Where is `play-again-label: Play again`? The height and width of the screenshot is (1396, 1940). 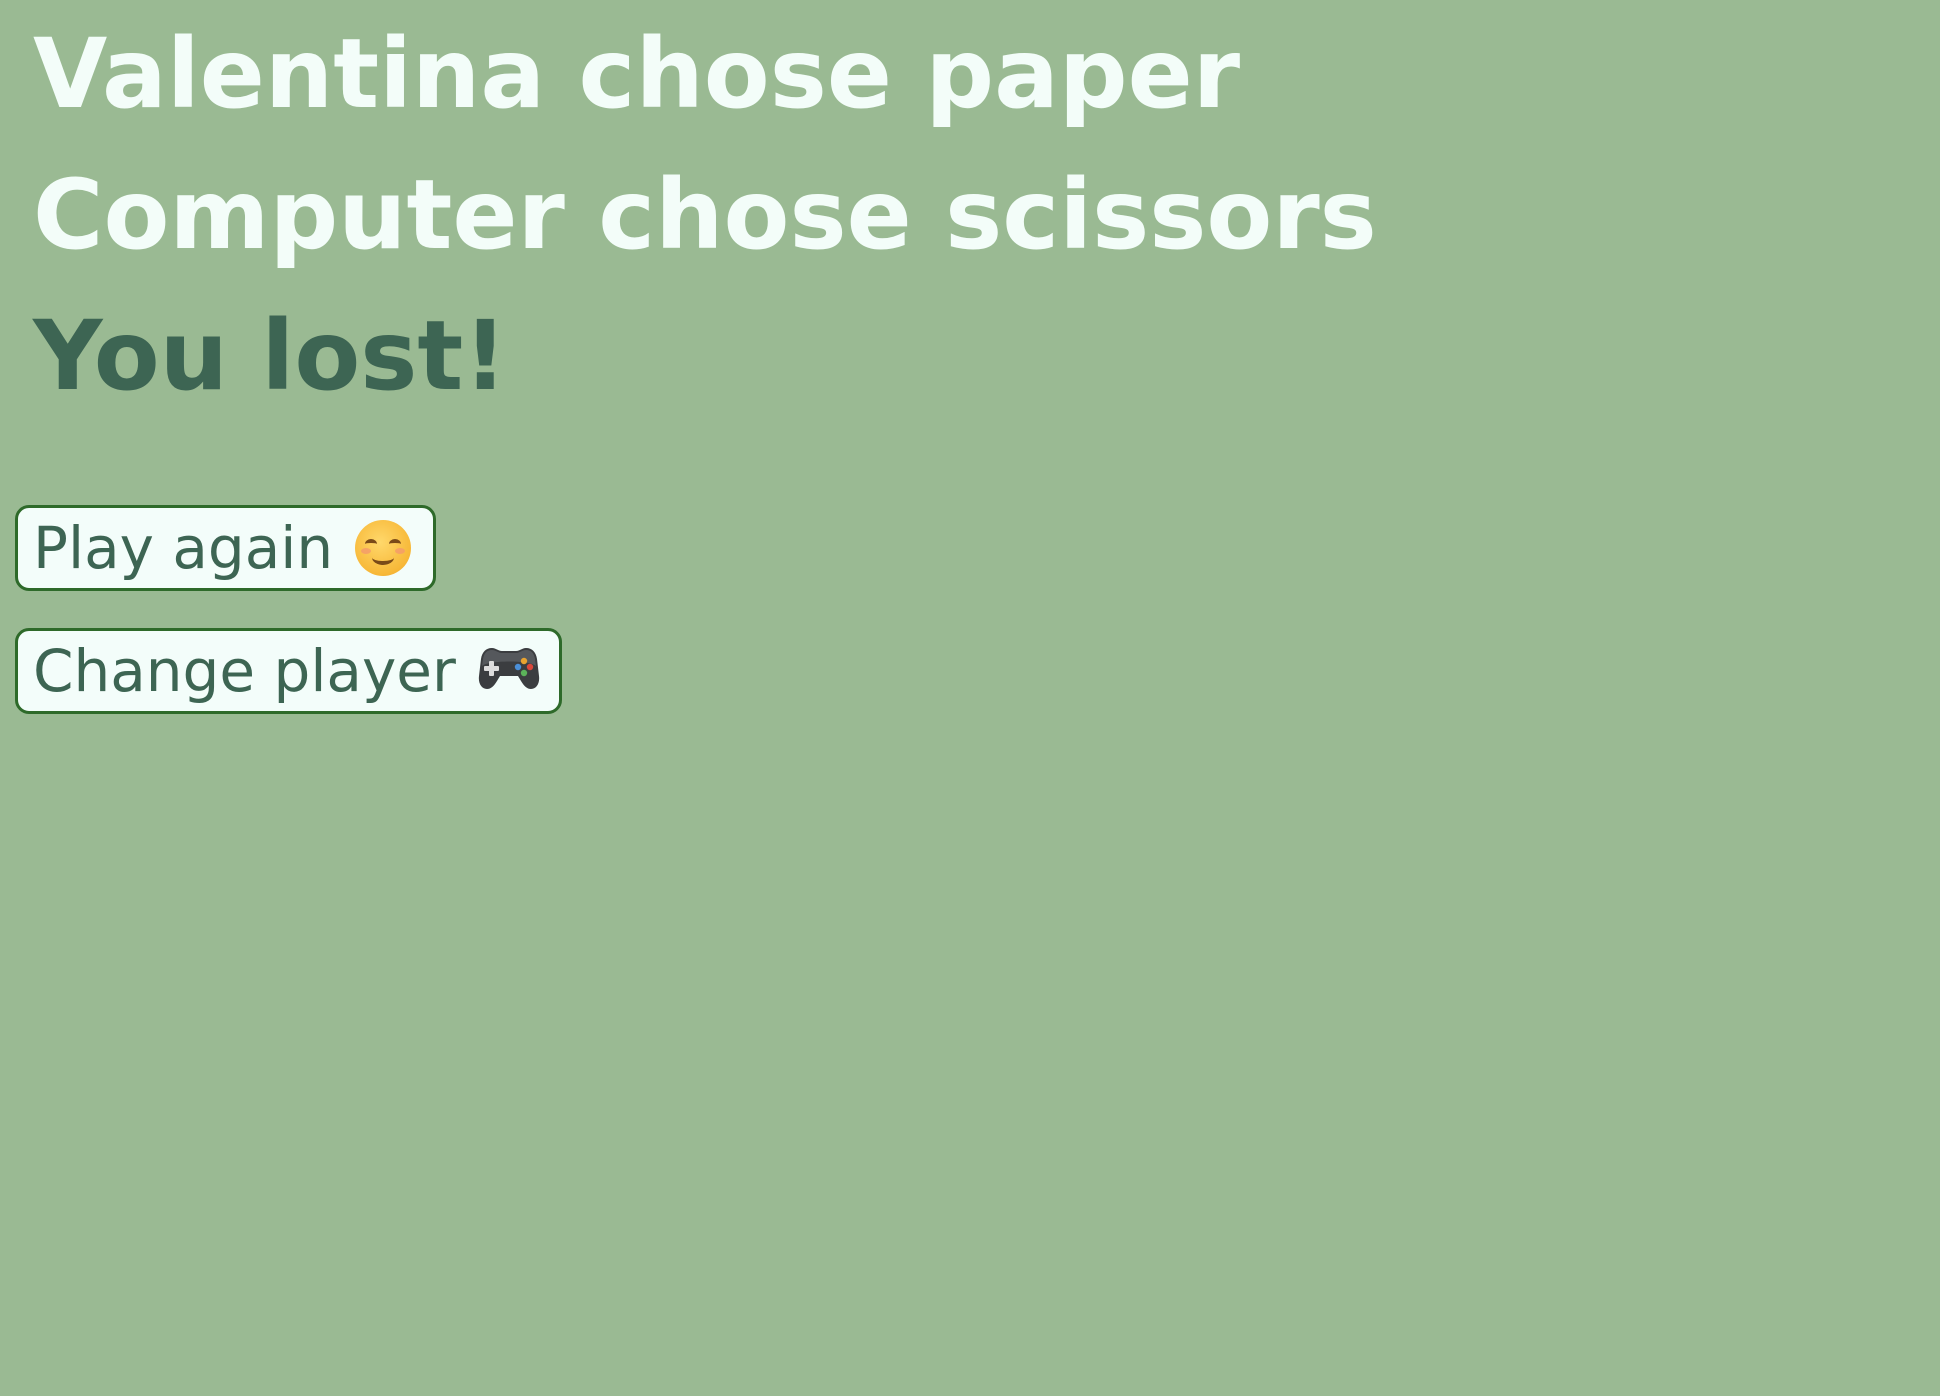
play-again-label: Play again is located at coordinates (183, 548).